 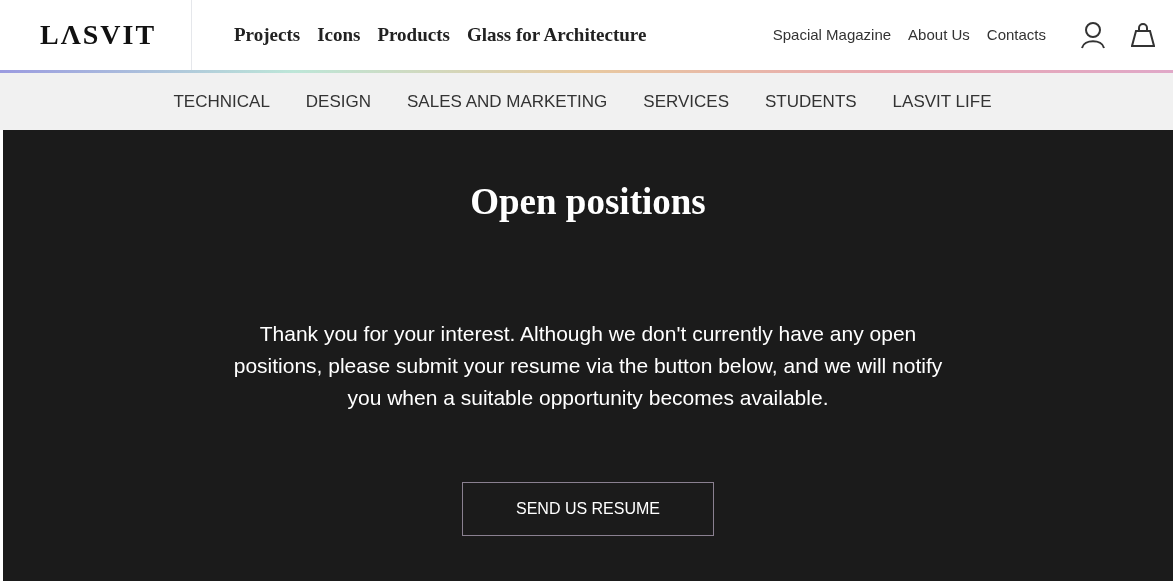 I want to click on category-link: STUDENTS, so click(x=811, y=101).